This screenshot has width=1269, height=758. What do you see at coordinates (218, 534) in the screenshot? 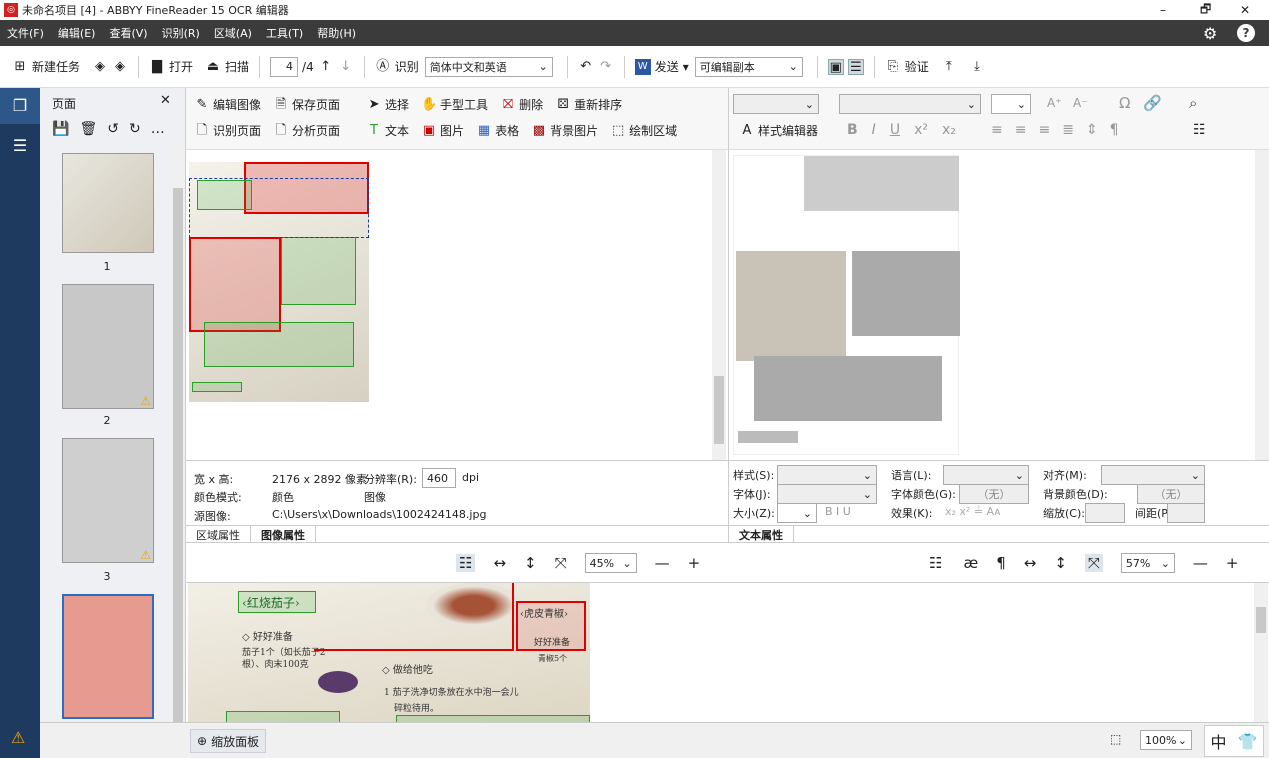
I see `tab-area-properties: 区域属性` at bounding box center [218, 534].